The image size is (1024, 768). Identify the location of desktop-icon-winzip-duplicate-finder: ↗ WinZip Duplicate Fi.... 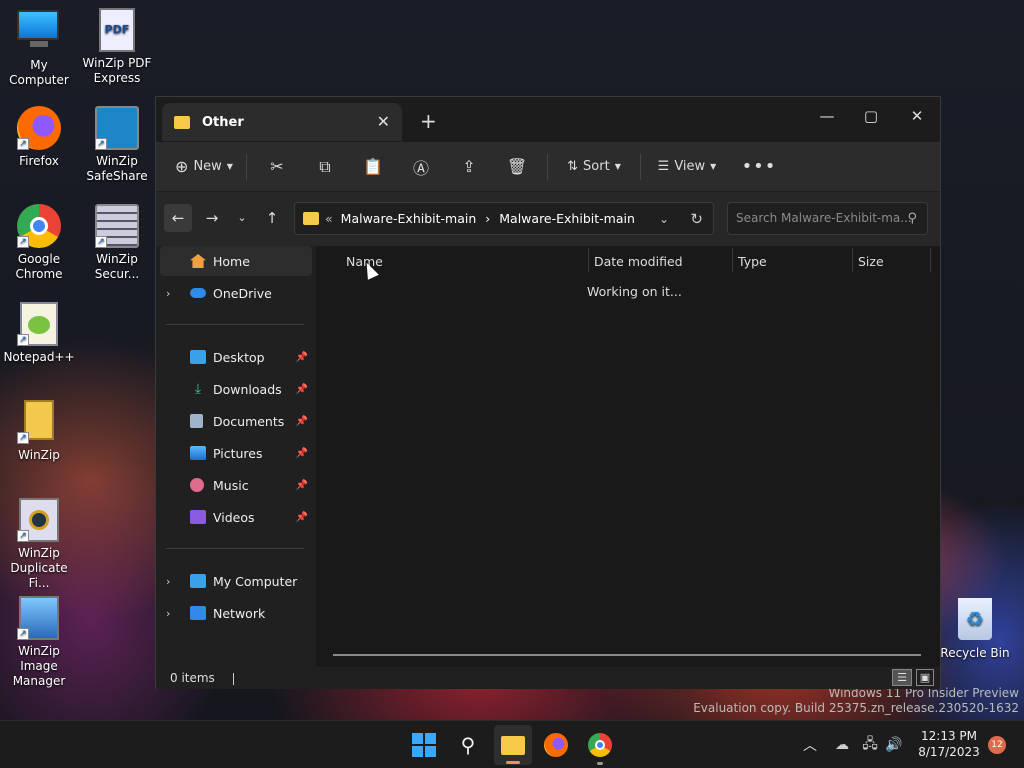
(39, 544).